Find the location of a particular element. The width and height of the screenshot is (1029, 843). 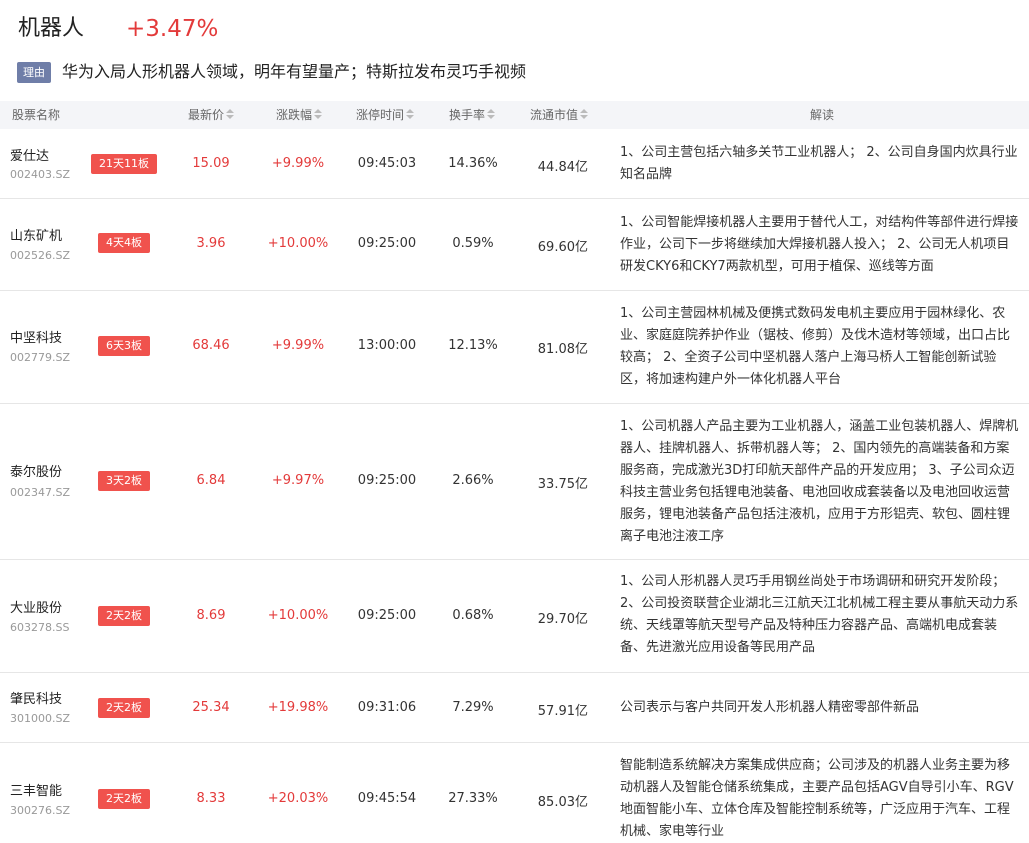

market-cap: 69.60亿 is located at coordinates (562, 247).